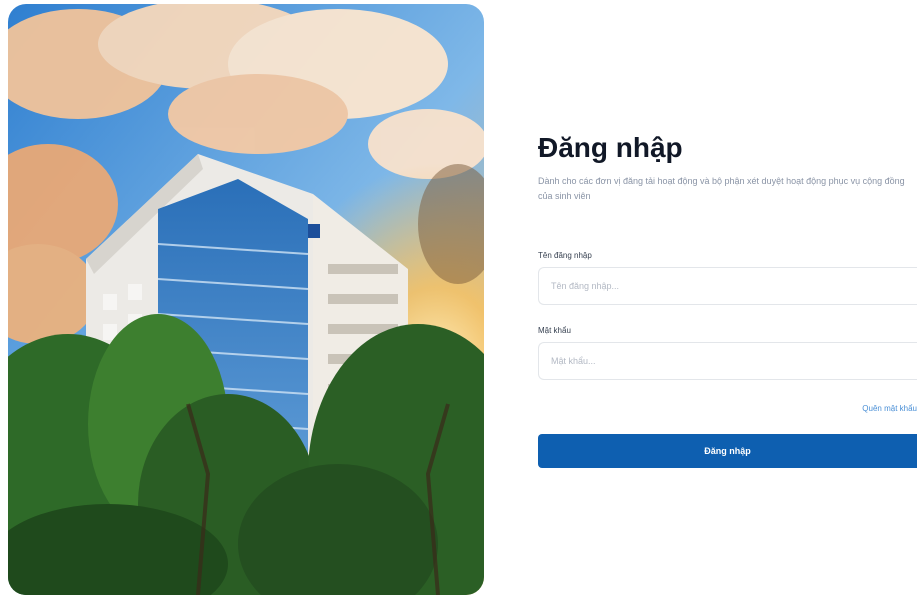  What do you see at coordinates (727, 361) in the screenshot?
I see `password-input` at bounding box center [727, 361].